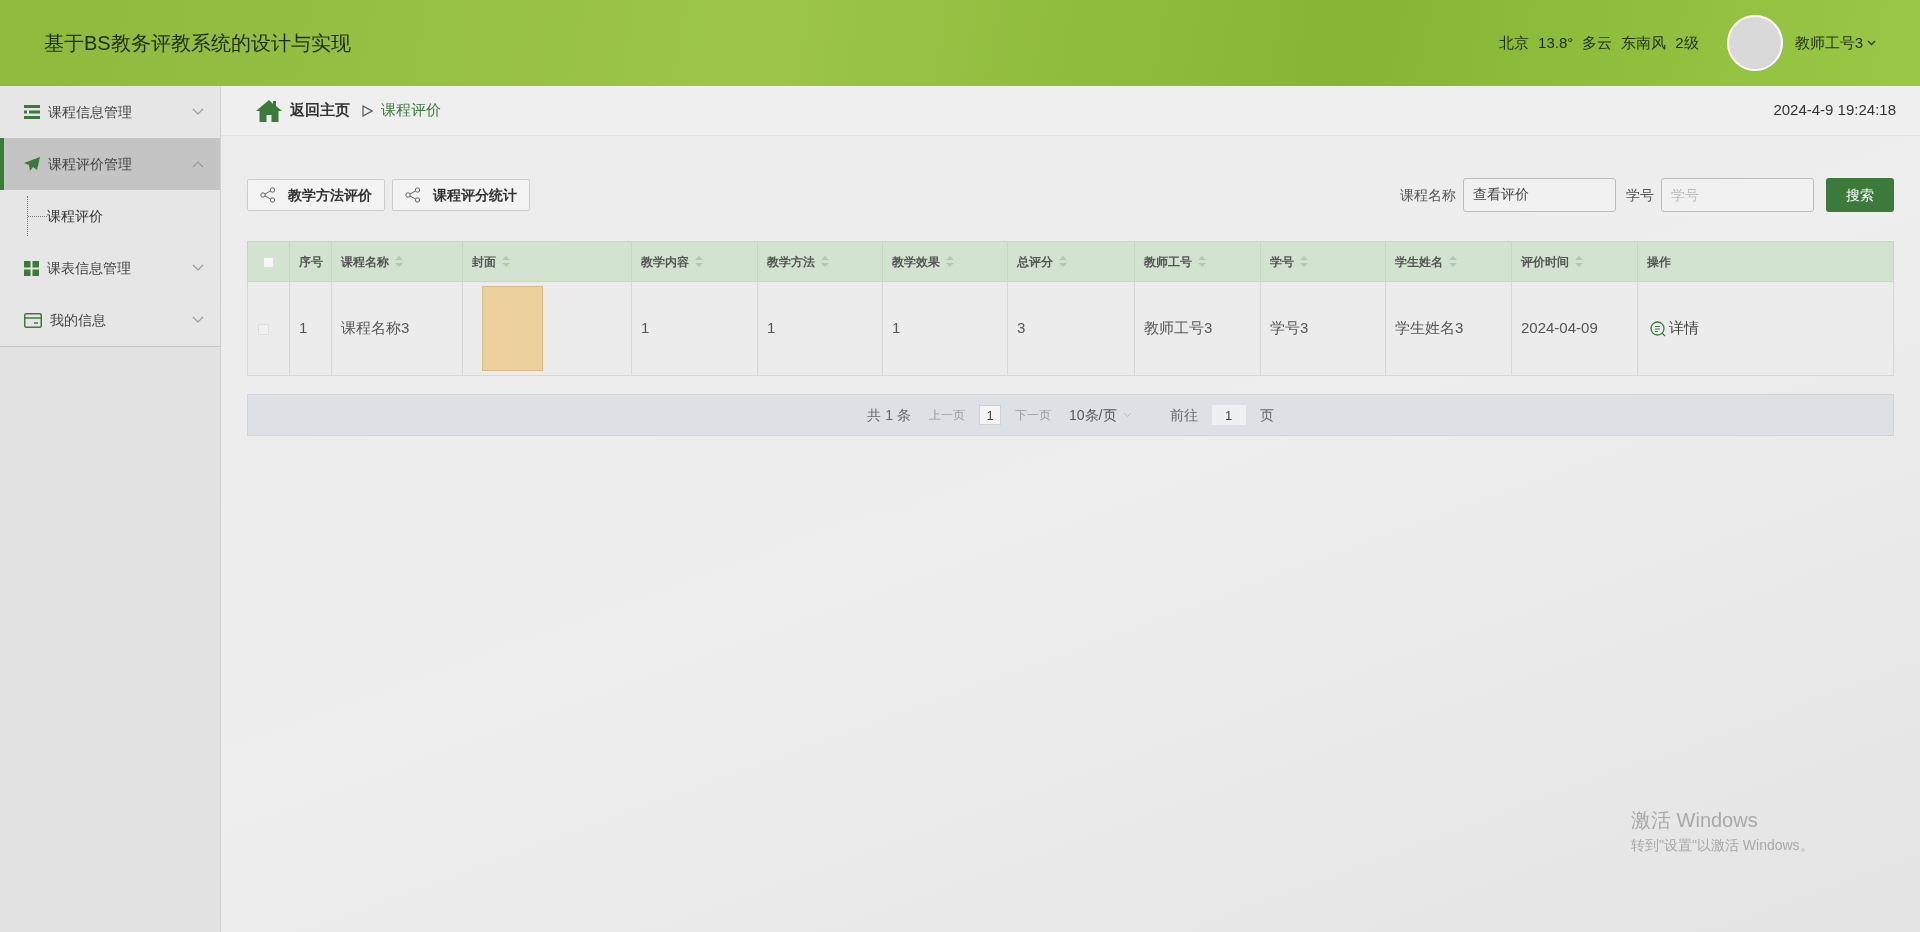 The width and height of the screenshot is (1920, 932). Describe the element at coordinates (110, 164) in the screenshot. I see `sidebar-item: 课程评价管理` at that location.